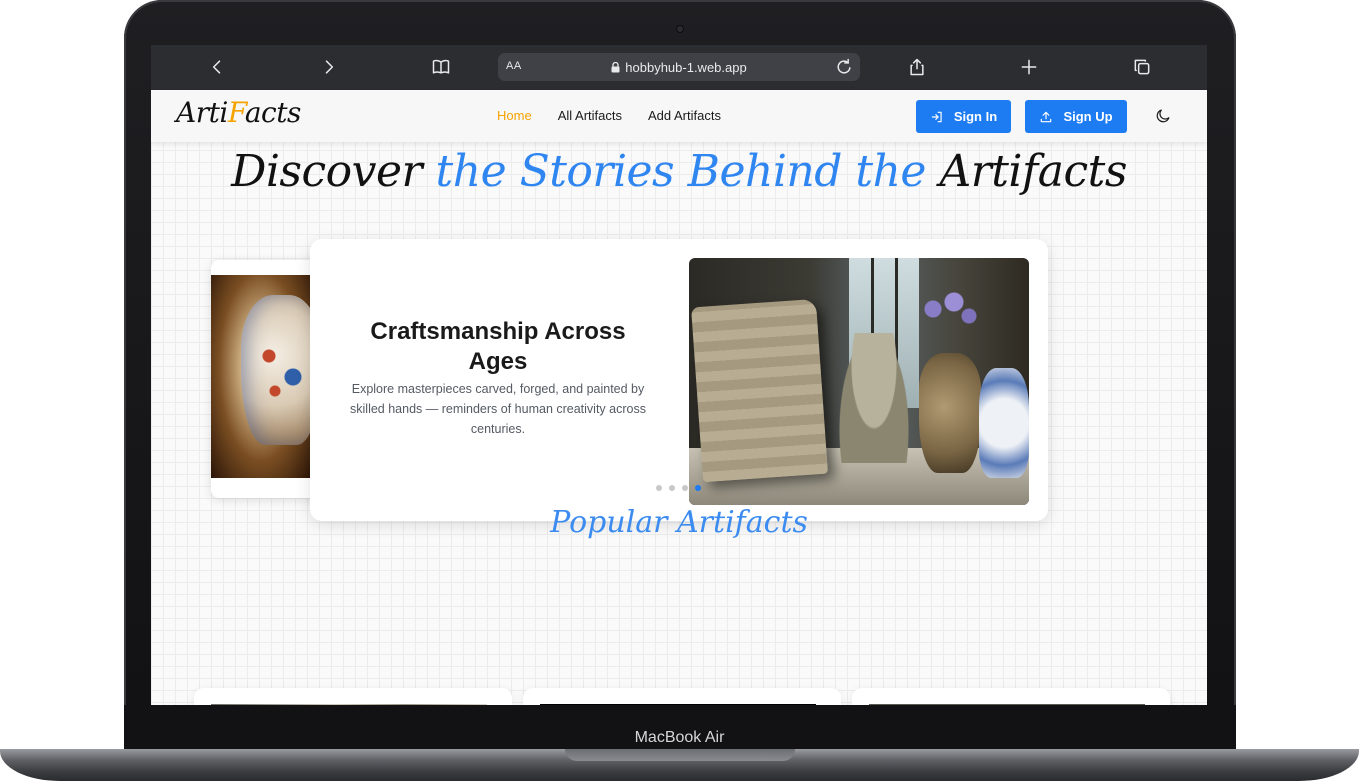 This screenshot has height=781, width=1359. Describe the element at coordinates (498, 346) in the screenshot. I see `slide-title: Craftsmanship Across Ages` at that location.